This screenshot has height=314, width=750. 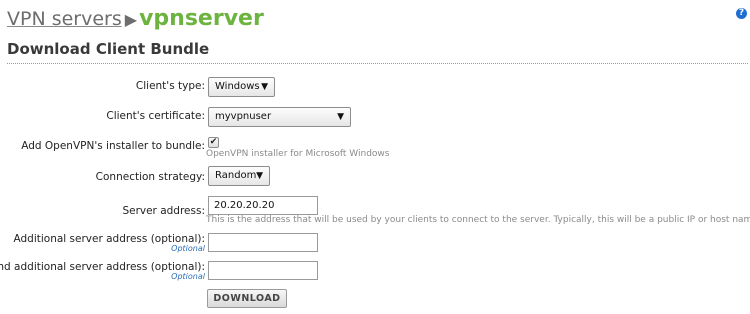 I want to click on add-installer-help: OpenVPN installer for Microsoft Windows, so click(x=298, y=154).